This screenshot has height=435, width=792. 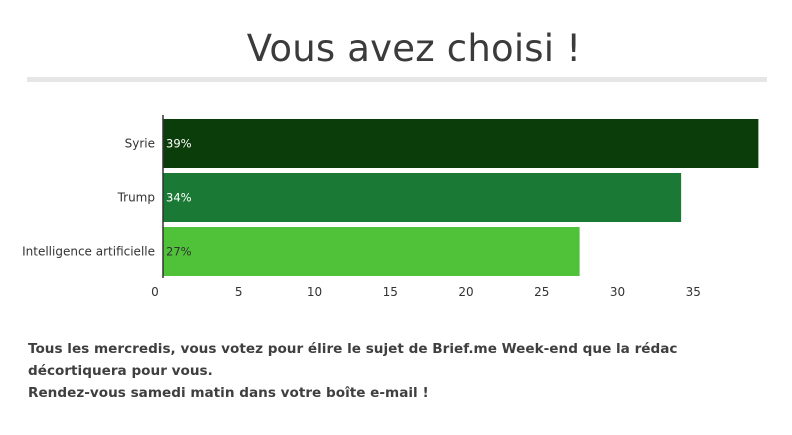 I want to click on x-tick-label-1: 0, so click(x=155, y=292).